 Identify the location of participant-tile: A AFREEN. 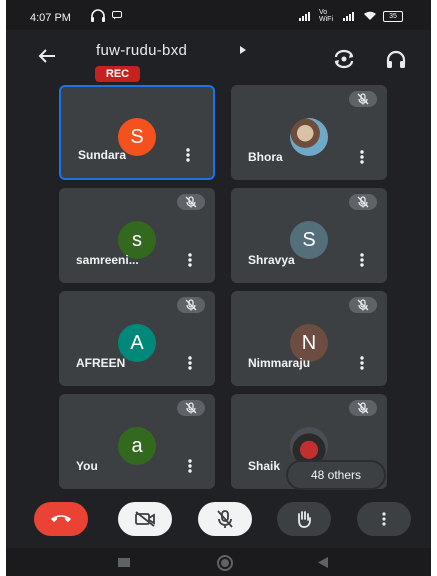
(137, 338).